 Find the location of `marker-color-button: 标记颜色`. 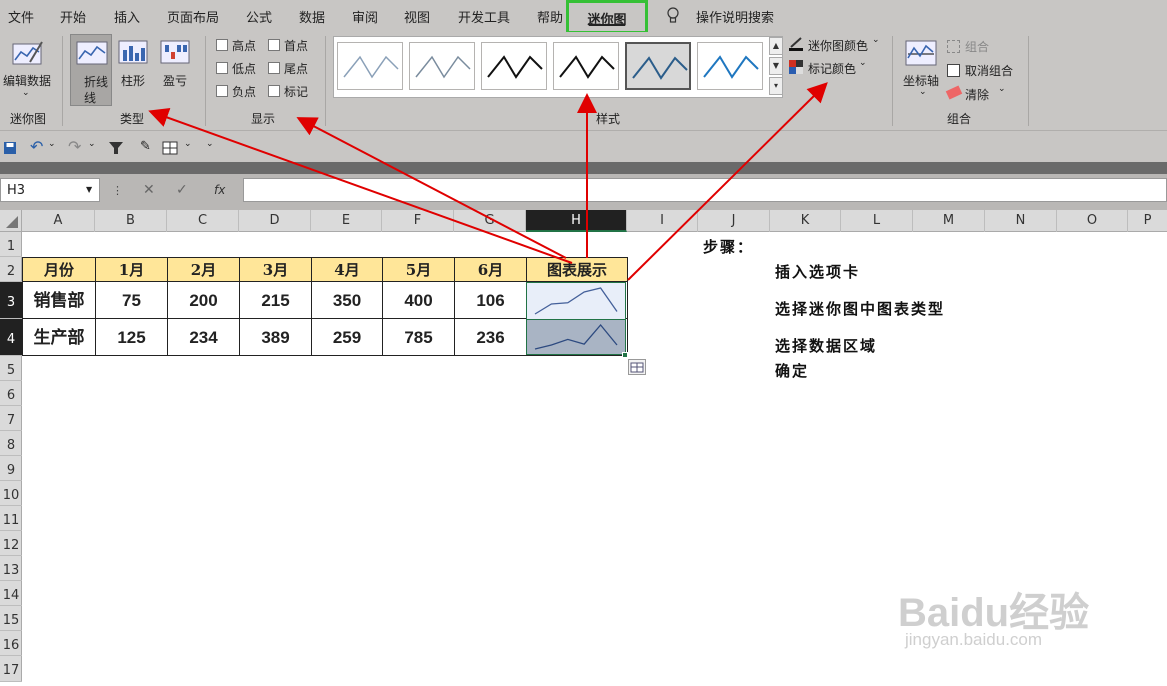

marker-color-button: 标记颜色 is located at coordinates (832, 68).